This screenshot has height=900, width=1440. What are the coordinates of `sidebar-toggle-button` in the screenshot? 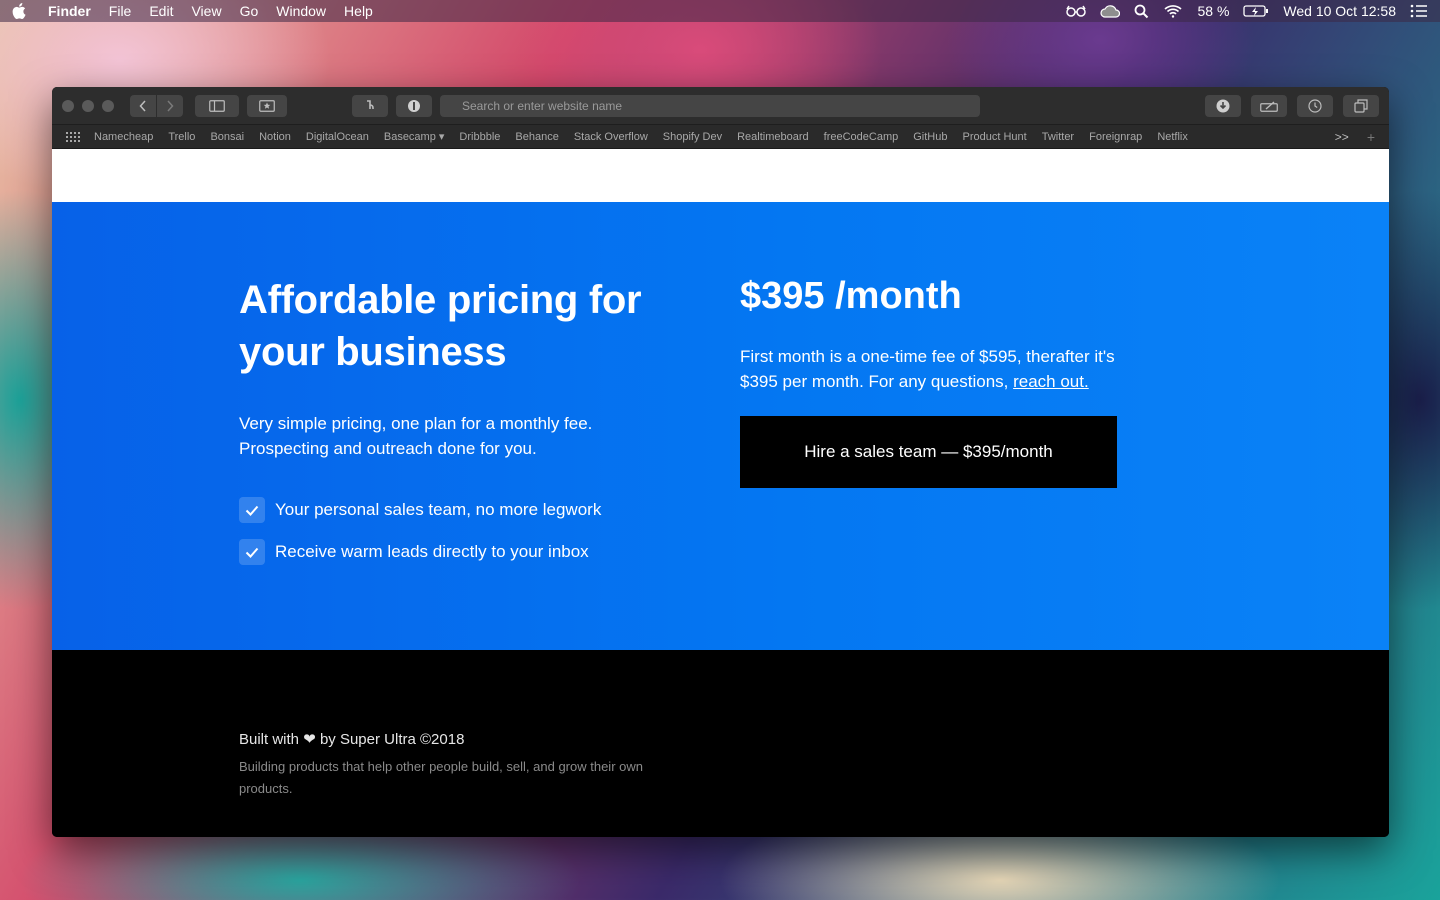 It's located at (217, 105).